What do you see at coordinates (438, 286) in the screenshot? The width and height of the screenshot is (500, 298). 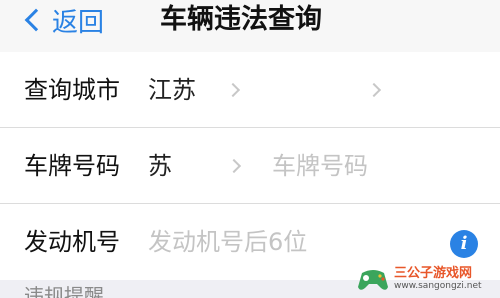 I see `watermark-url: www.sangongzi.net` at bounding box center [438, 286].